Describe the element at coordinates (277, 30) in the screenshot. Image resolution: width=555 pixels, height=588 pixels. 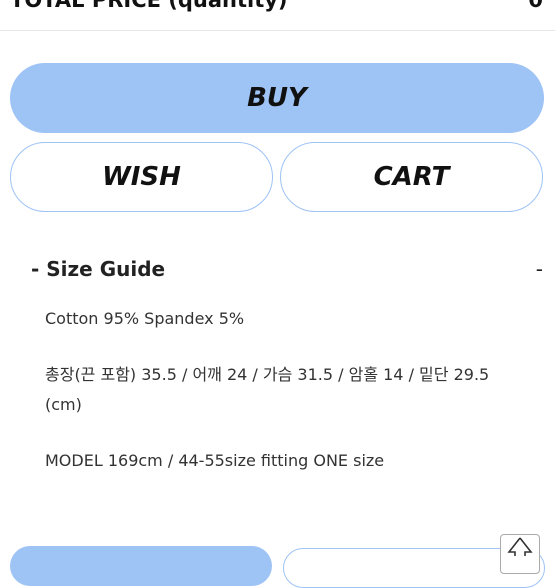
I see `divider` at that location.